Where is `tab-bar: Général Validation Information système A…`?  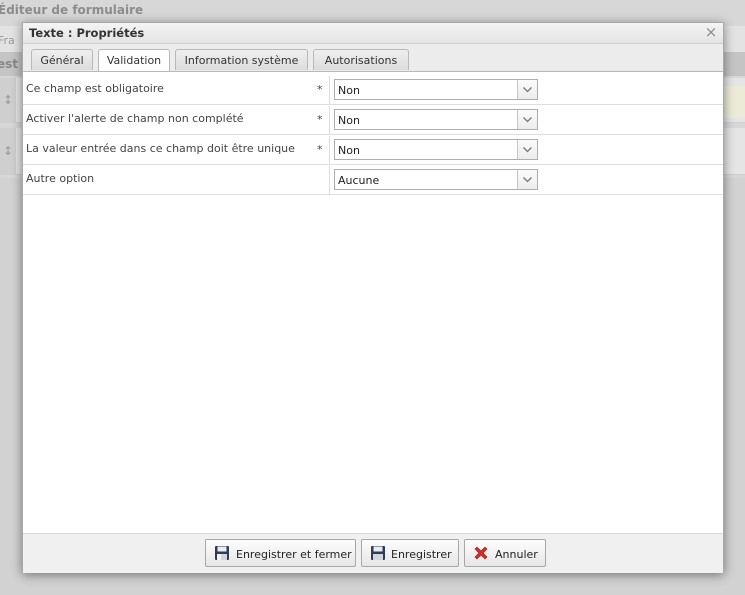 tab-bar: Général Validation Information système A… is located at coordinates (373, 58).